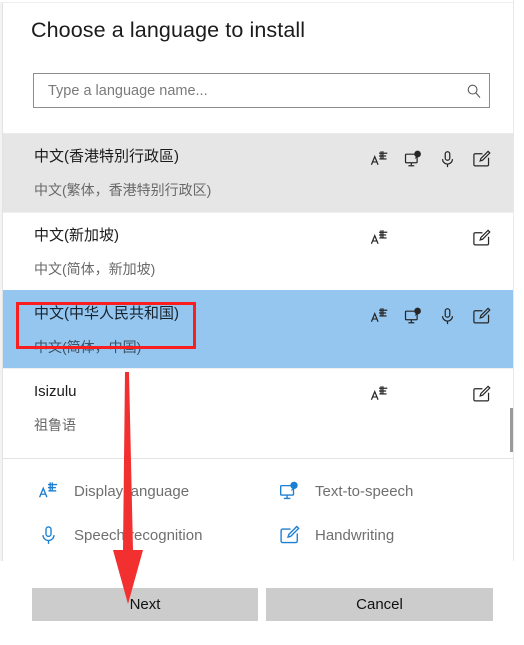 Image resolution: width=524 pixels, height=645 pixels. Describe the element at coordinates (246, 90) in the screenshot. I see `search-input` at that location.